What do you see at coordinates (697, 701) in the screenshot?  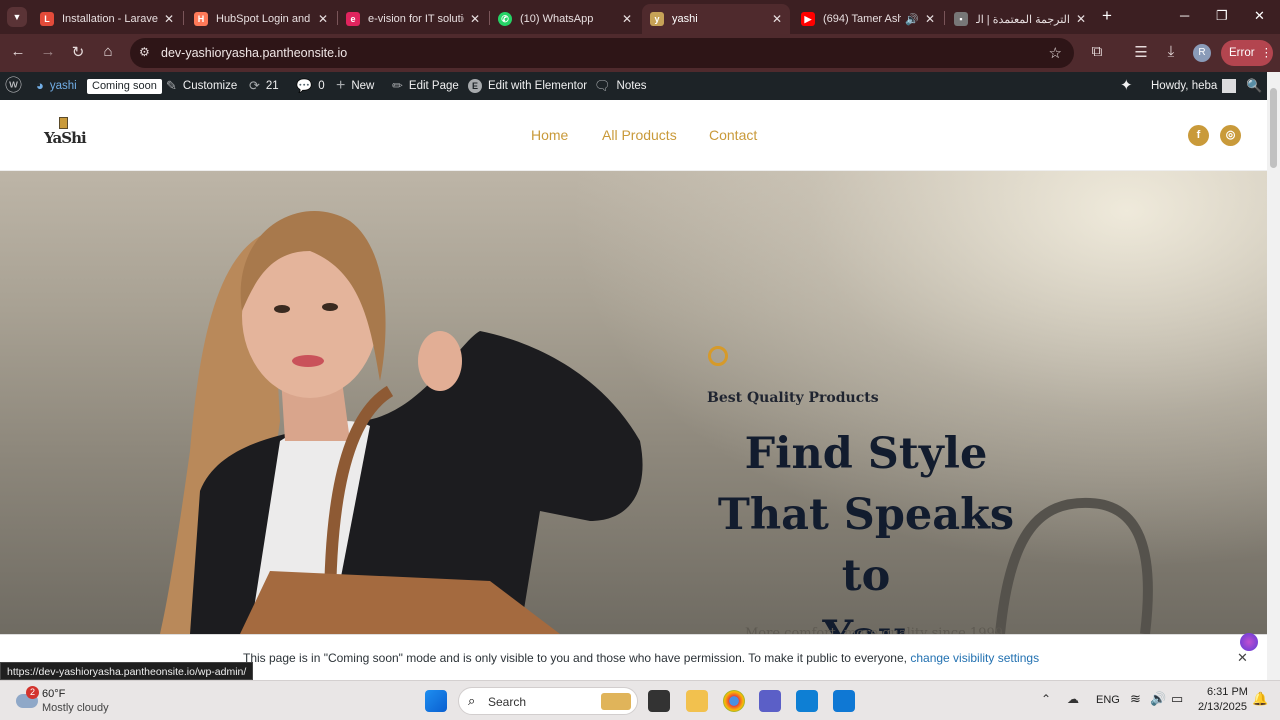 I see `file-explorer-icon` at bounding box center [697, 701].